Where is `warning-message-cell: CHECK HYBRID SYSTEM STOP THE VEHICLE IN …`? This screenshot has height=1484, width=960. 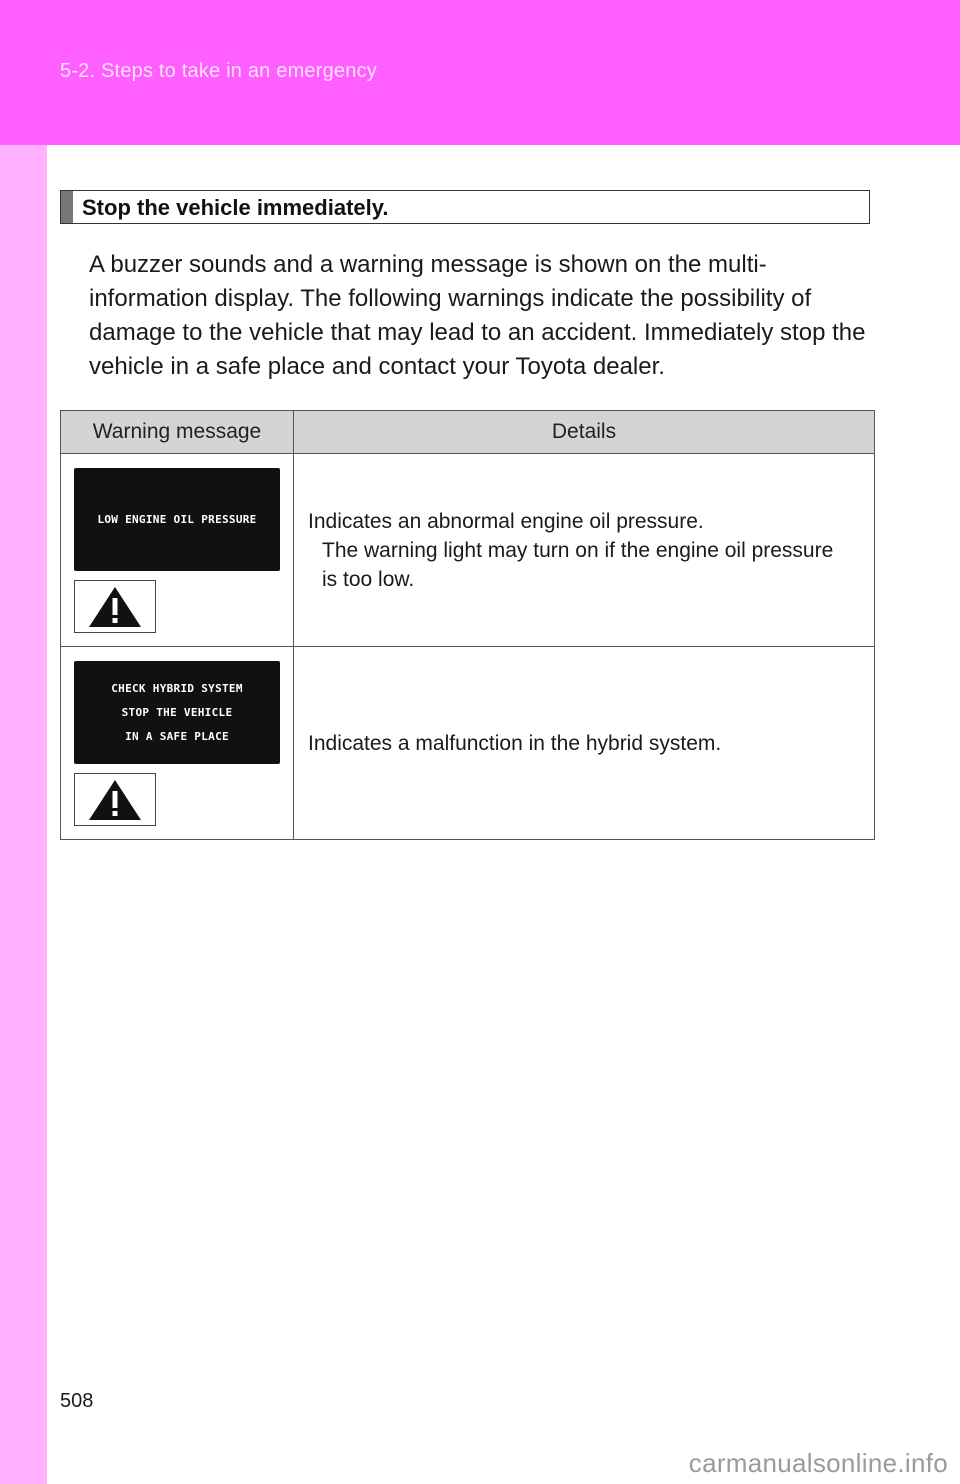 warning-message-cell: CHECK HYBRID SYSTEM STOP THE VEHICLE IN … is located at coordinates (177, 743).